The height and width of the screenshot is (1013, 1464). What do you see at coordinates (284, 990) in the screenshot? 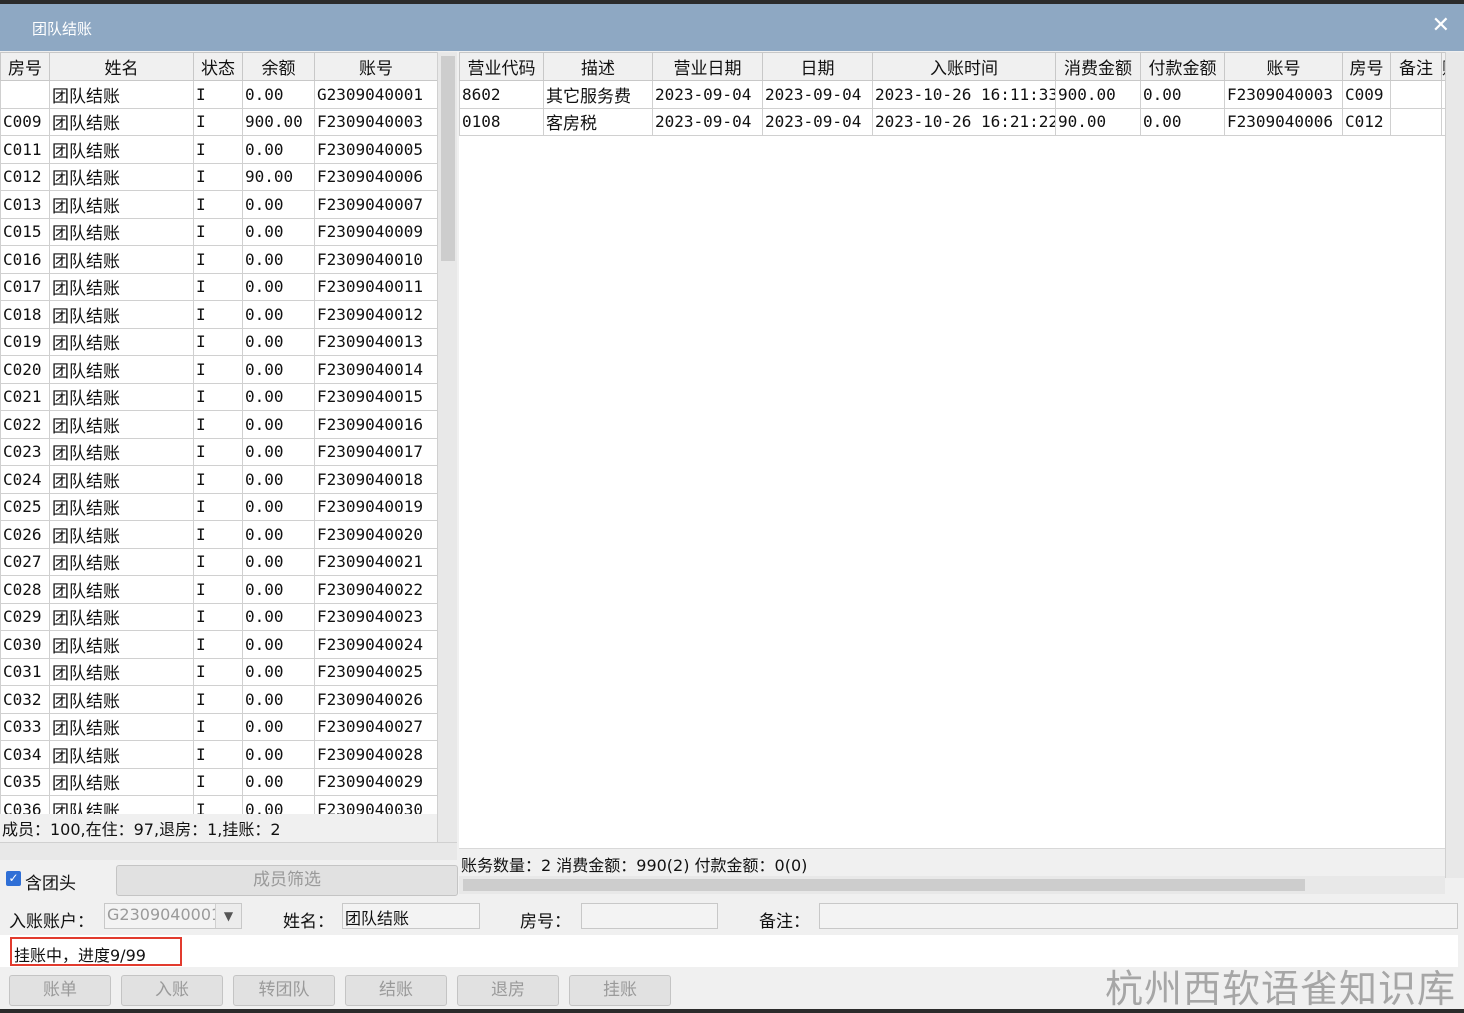
I see `transfer-group-button: 转团队` at bounding box center [284, 990].